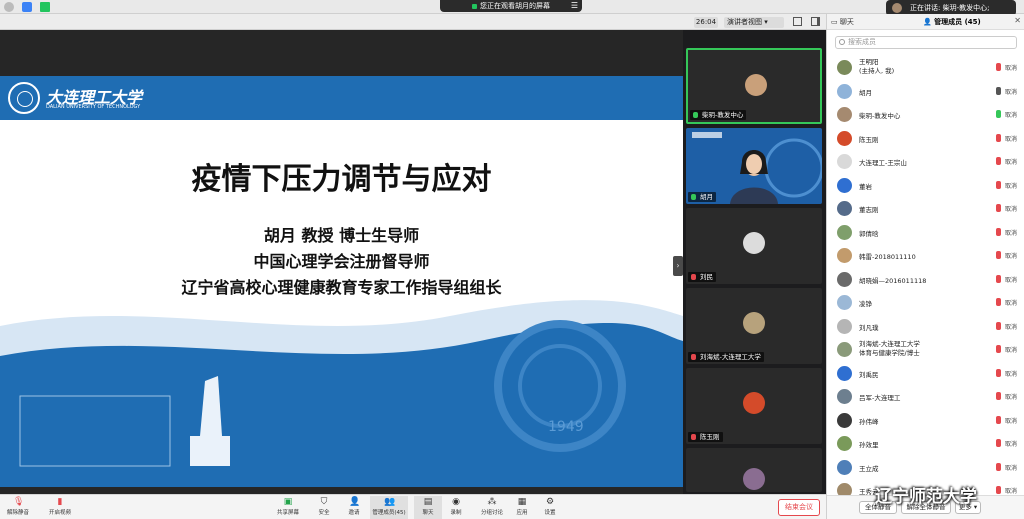  What do you see at coordinates (925, 186) in the screenshot?
I see `participant-row: 董岩 取消` at bounding box center [925, 186].